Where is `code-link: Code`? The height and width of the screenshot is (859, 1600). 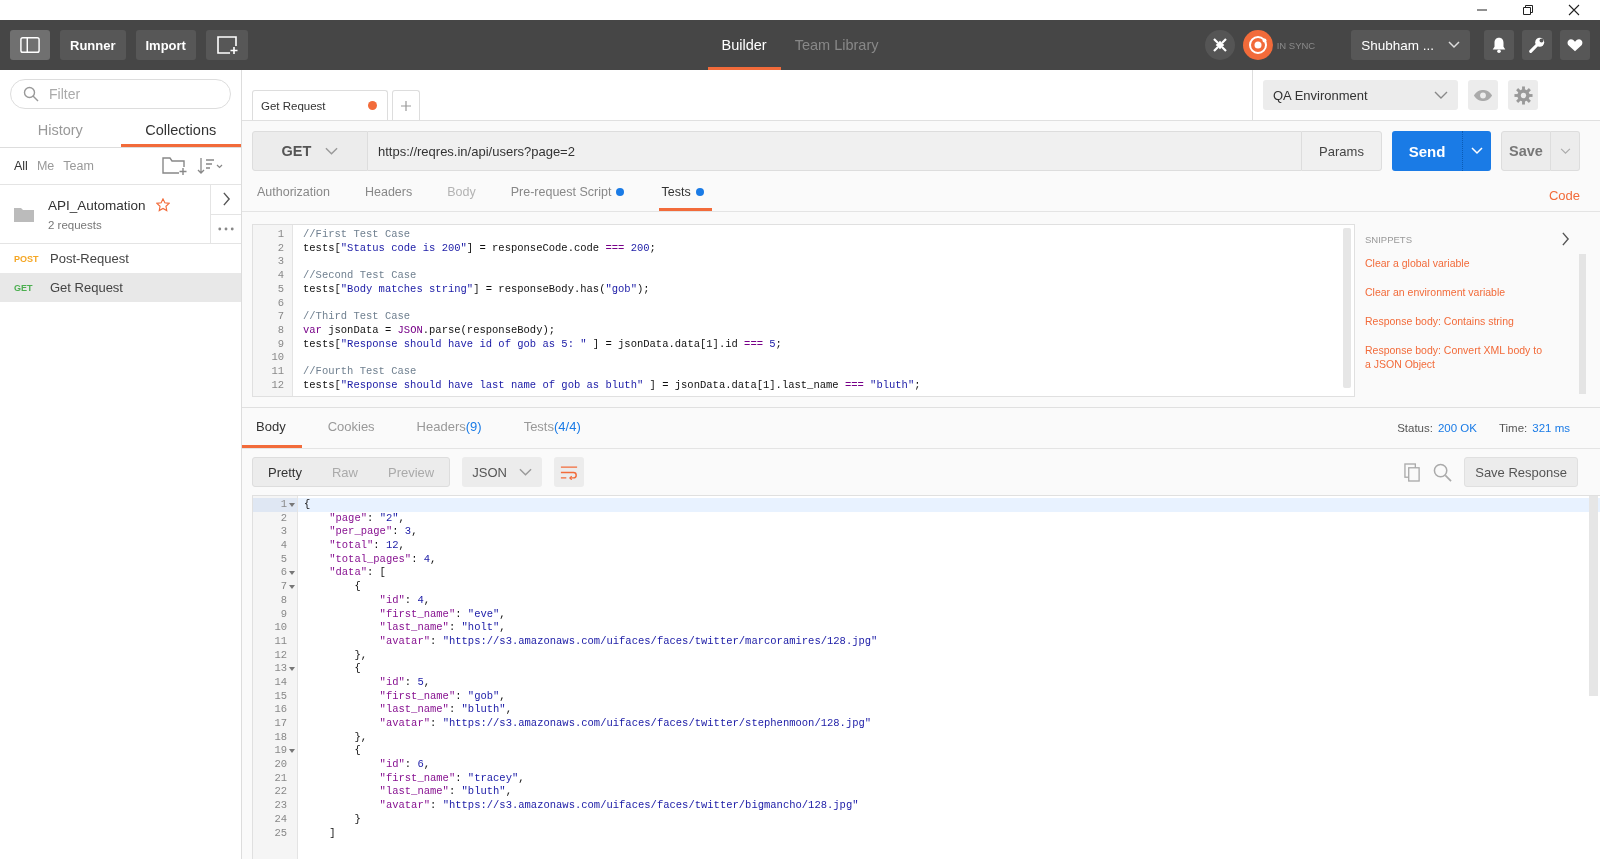
code-link: Code is located at coordinates (1564, 195).